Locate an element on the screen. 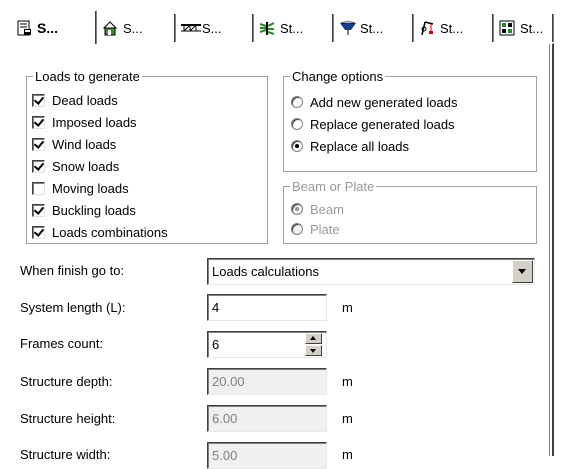 This screenshot has height=469, width=562. system-length-input: 4 is located at coordinates (267, 307).